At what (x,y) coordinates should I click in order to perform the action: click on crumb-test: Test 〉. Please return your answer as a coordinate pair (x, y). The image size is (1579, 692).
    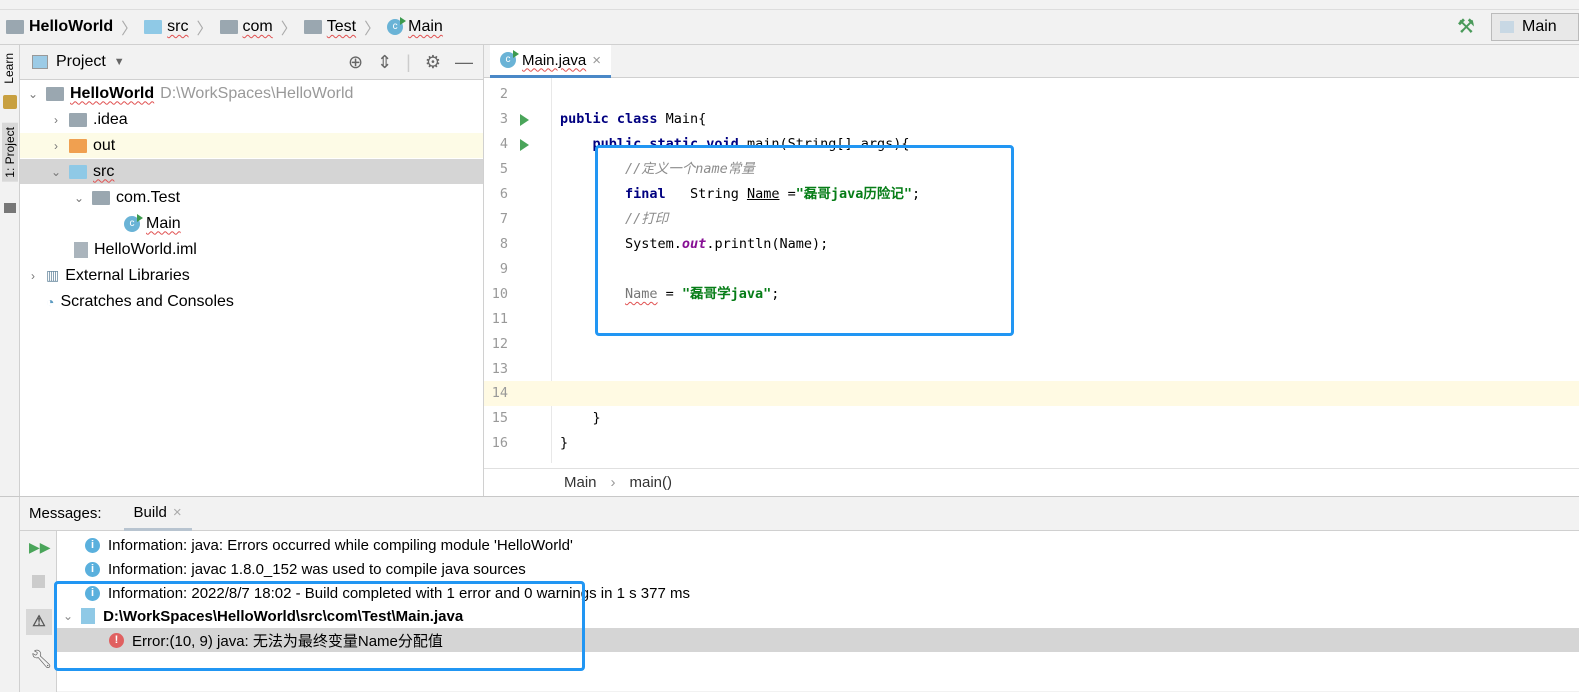
    Looking at the image, I should click on (343, 27).